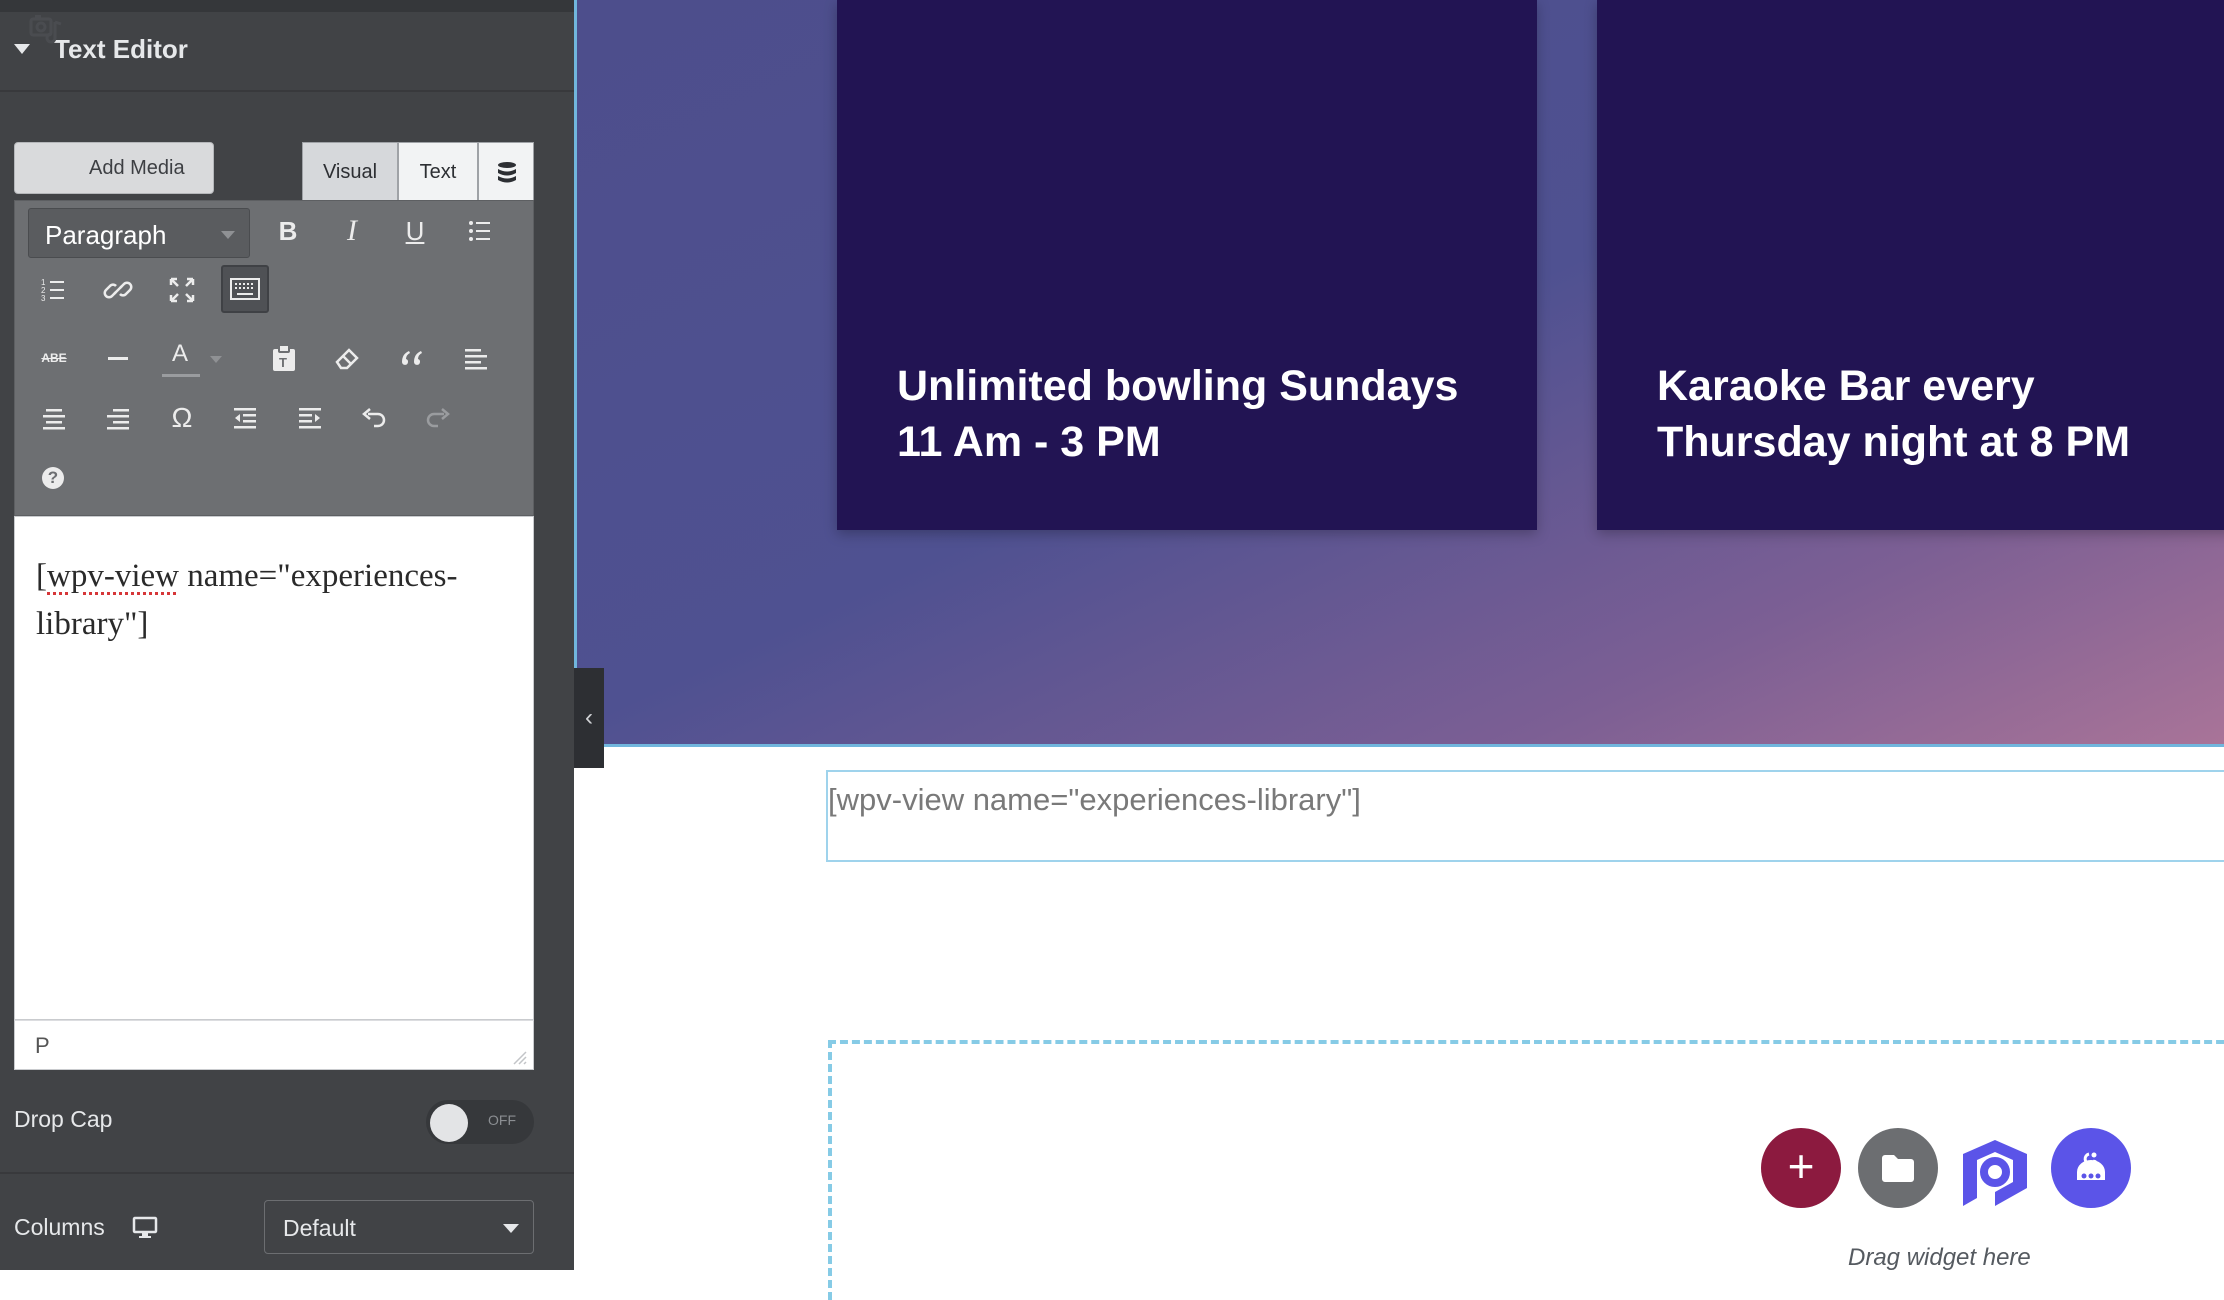 Image resolution: width=2224 pixels, height=1300 pixels. I want to click on blockquote-button, so click(412, 358).